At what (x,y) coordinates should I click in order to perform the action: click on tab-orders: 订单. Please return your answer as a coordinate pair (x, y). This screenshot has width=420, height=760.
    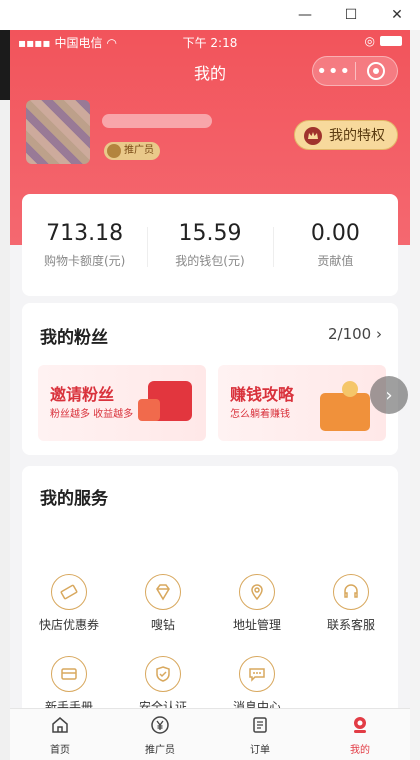
    Looking at the image, I should click on (260, 734).